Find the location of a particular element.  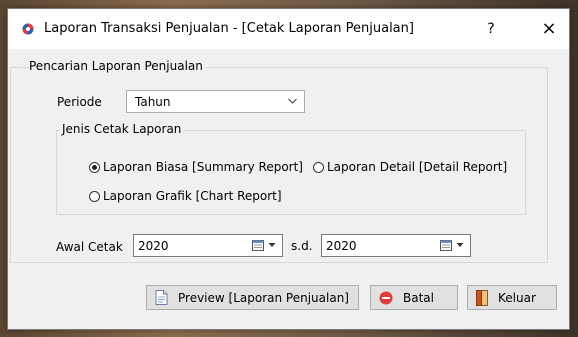

cancel-icon is located at coordinates (386, 297).